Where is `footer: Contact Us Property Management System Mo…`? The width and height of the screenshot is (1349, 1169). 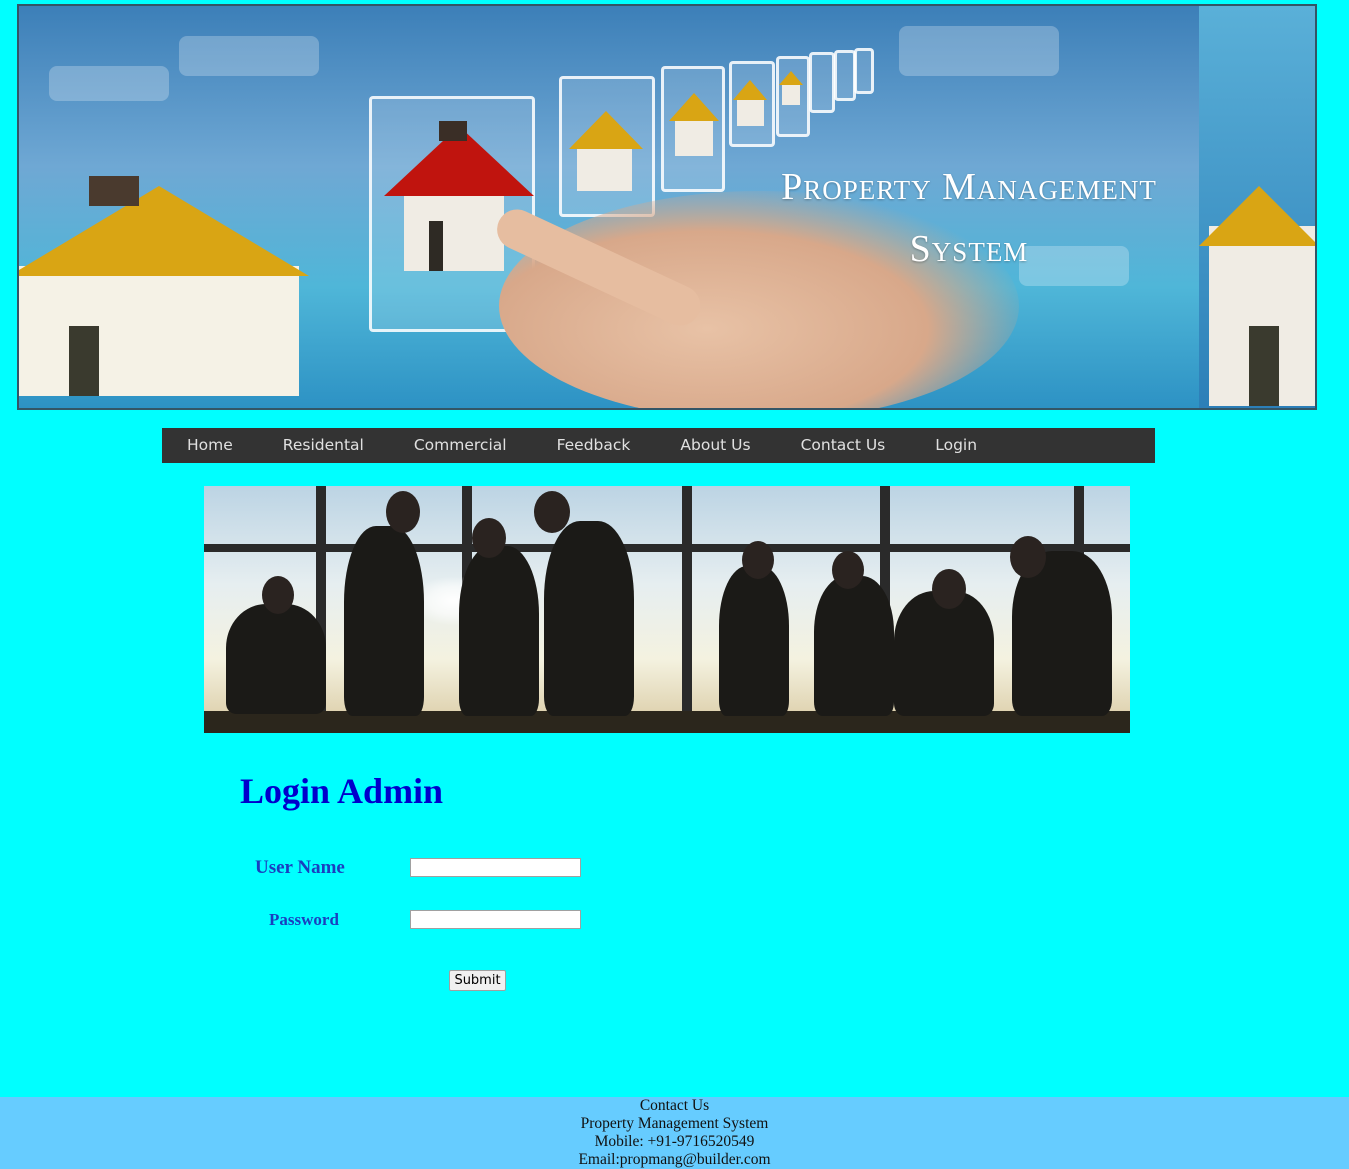
footer: Contact Us Property Management System Mo… is located at coordinates (674, 1133).